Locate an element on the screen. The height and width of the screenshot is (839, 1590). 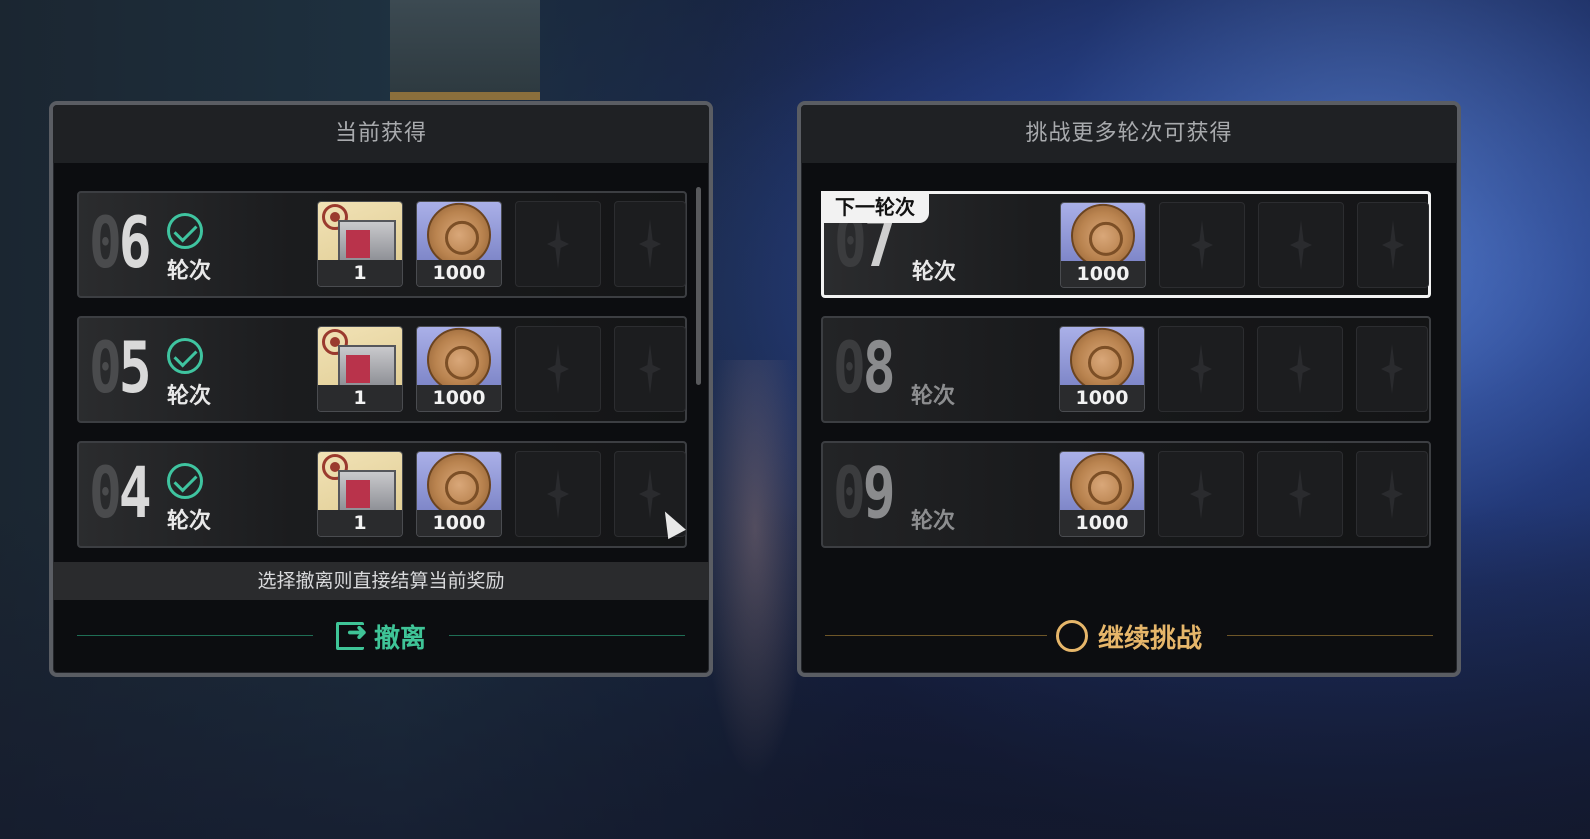
round-row: 08 轮次 1000 is located at coordinates (1126, 369).